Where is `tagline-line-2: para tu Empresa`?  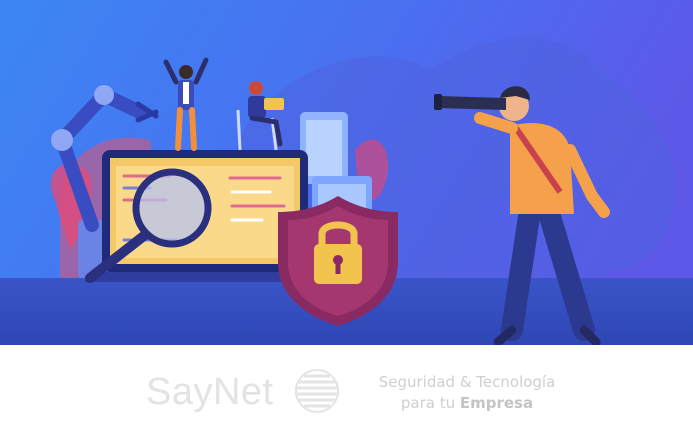
tagline-line-2: para tu Empresa is located at coordinates (467, 403).